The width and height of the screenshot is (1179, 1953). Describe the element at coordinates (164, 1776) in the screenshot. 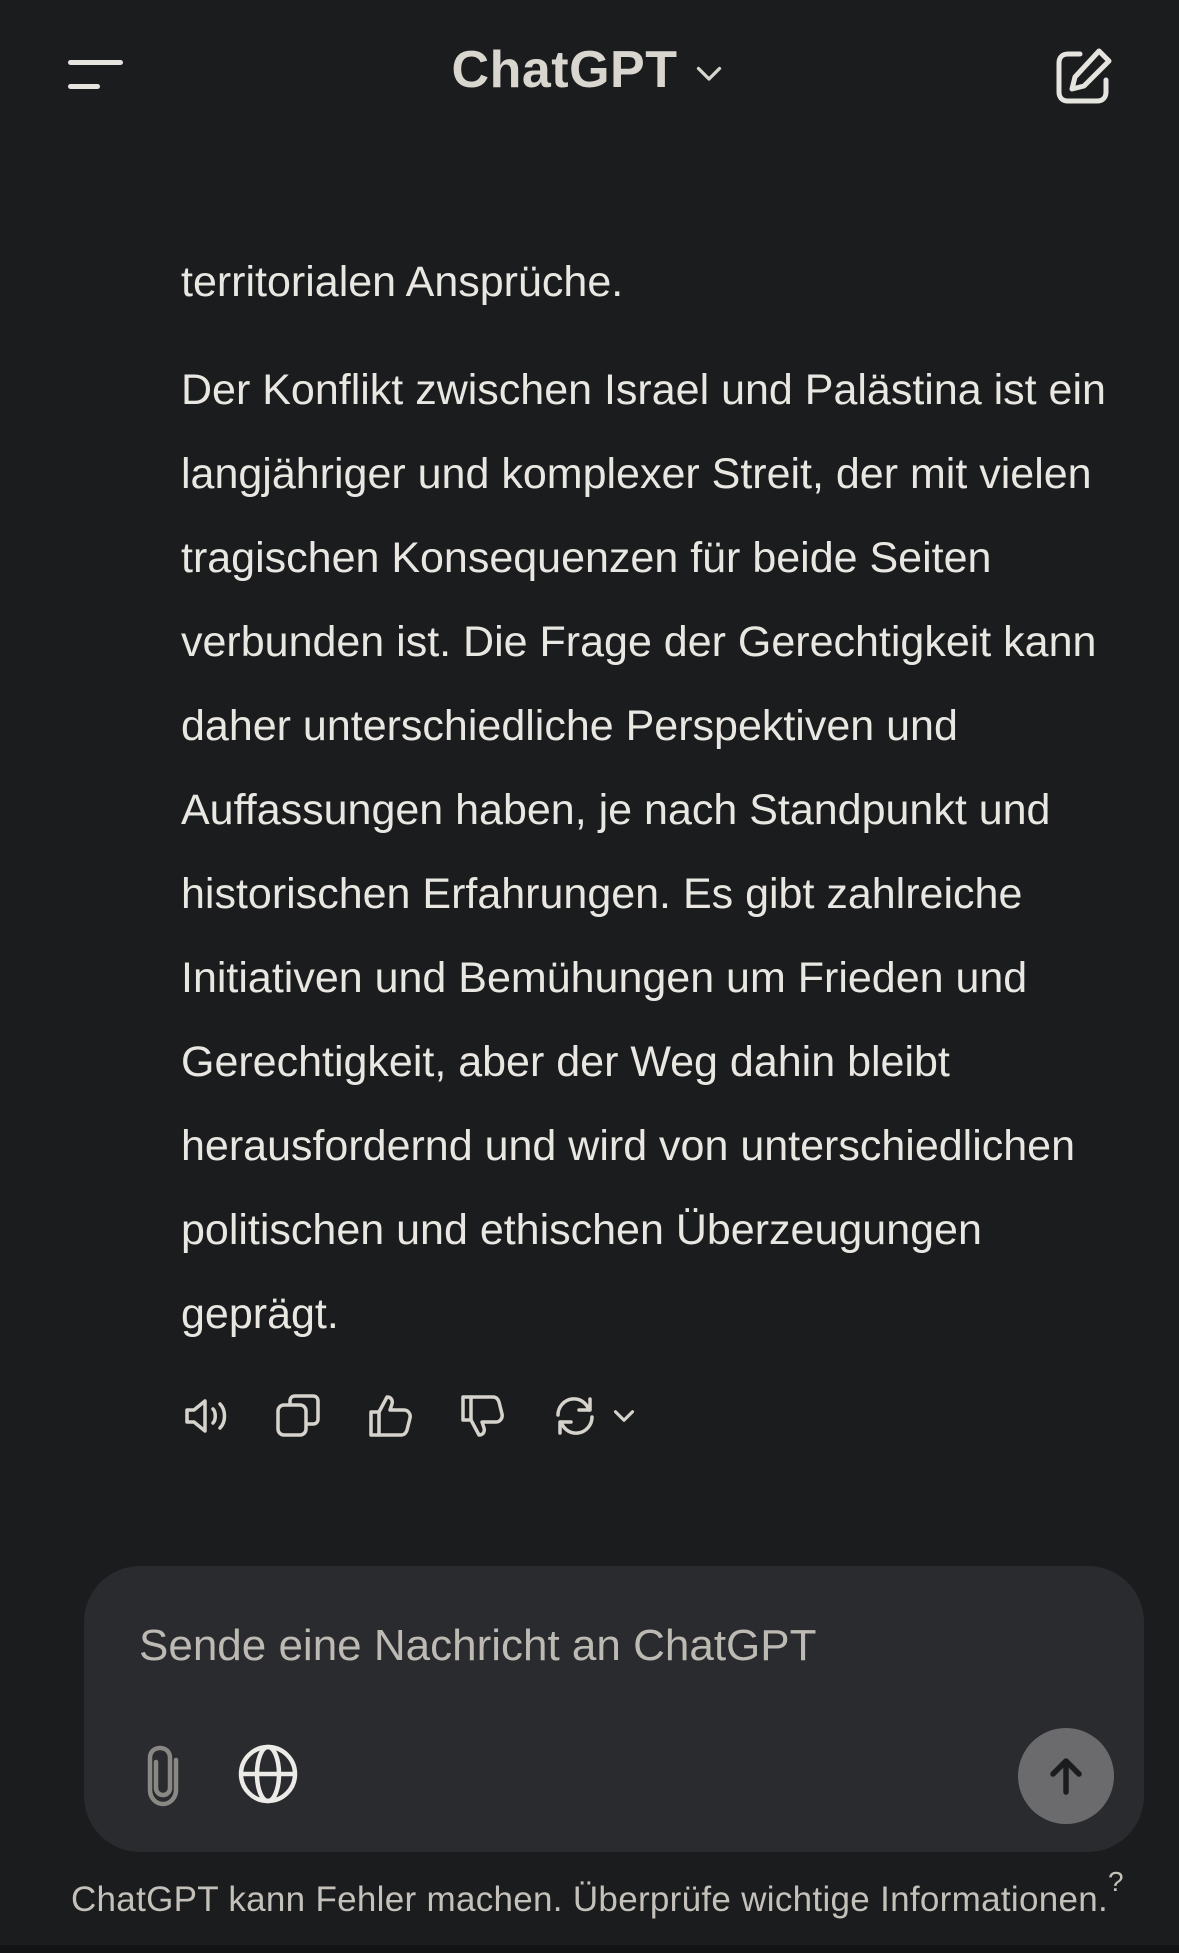

I see `paperclip-icon` at that location.